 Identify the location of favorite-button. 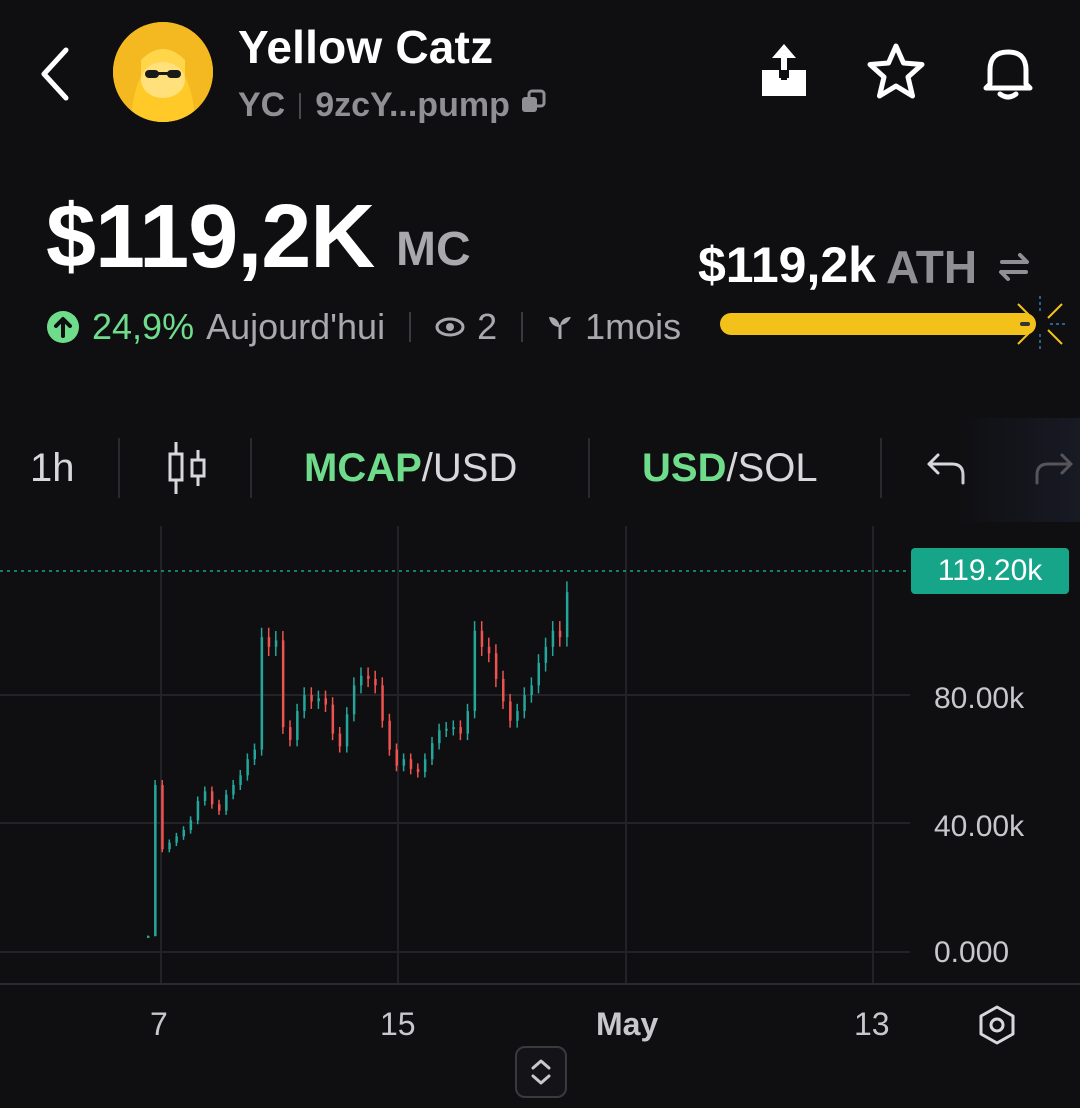
(896, 72).